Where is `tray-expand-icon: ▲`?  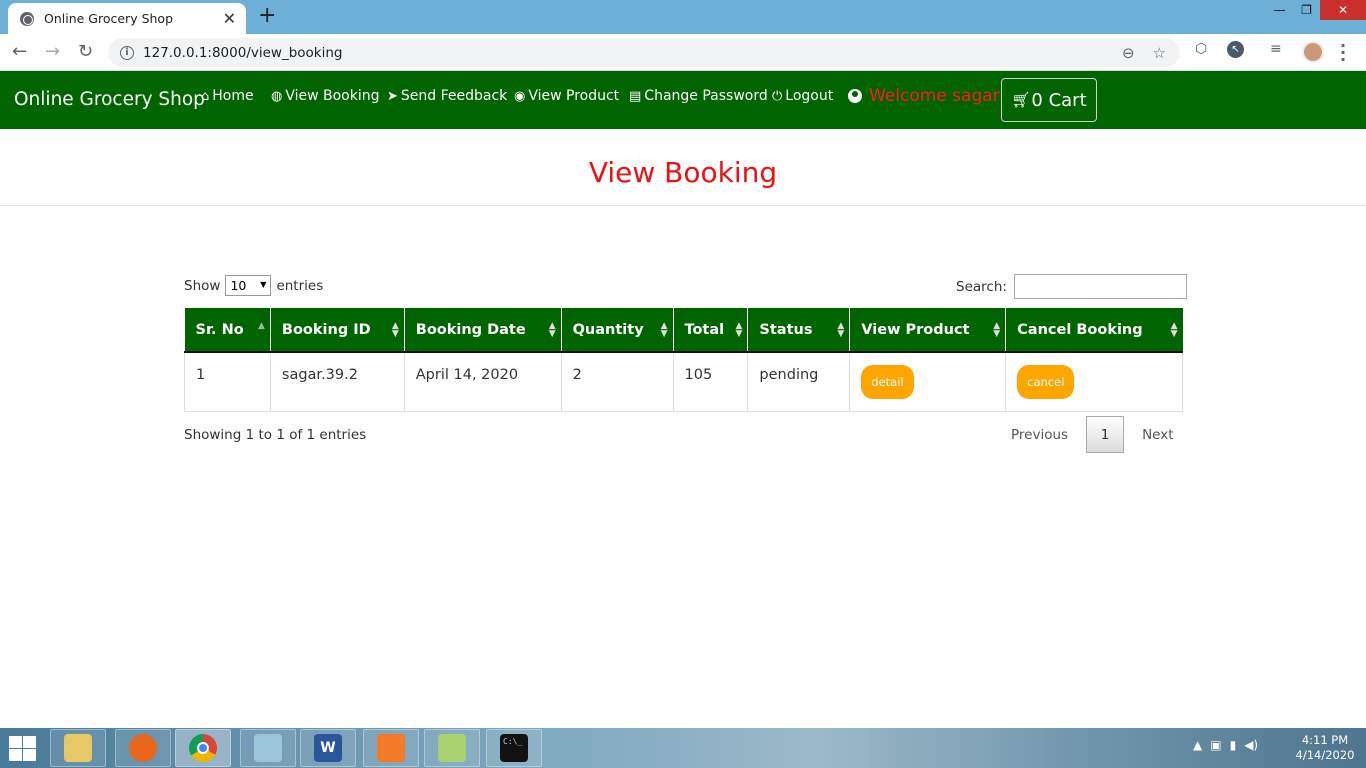
tray-expand-icon: ▲ is located at coordinates (1197, 745).